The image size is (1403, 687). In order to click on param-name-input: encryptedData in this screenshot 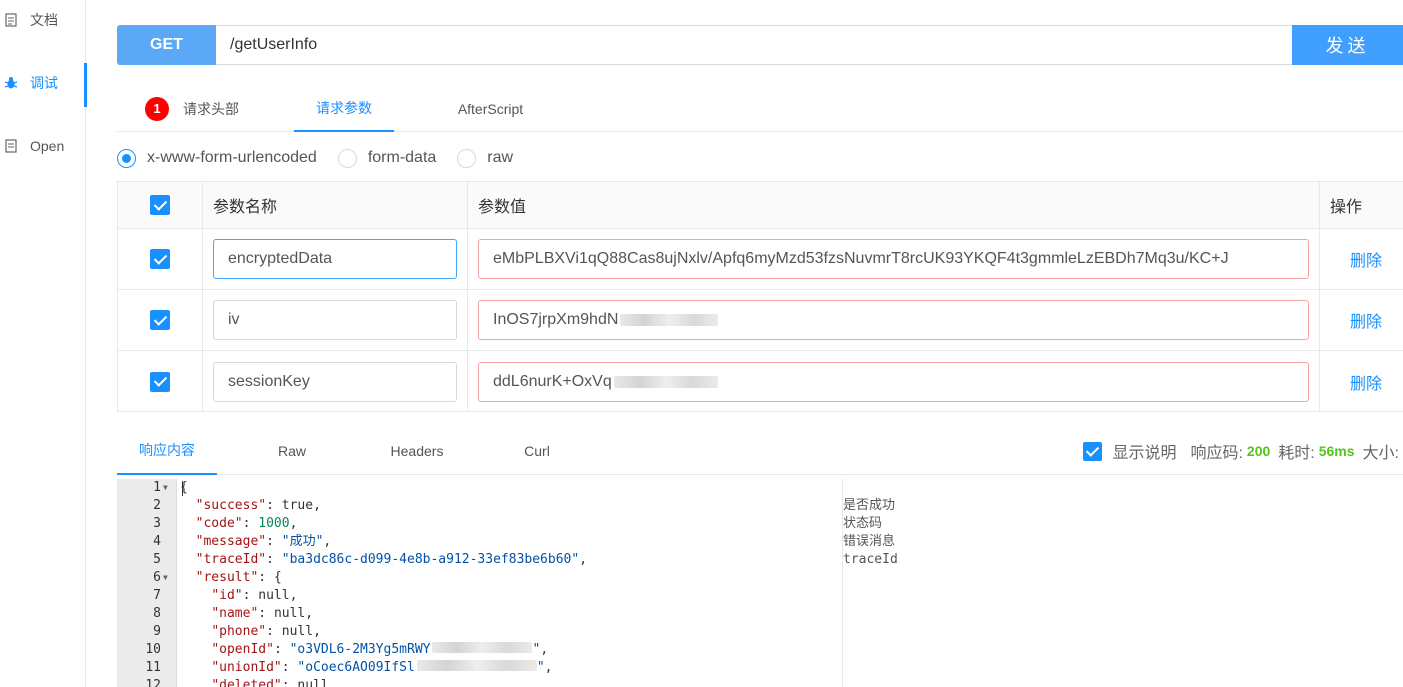, I will do `click(335, 259)`.